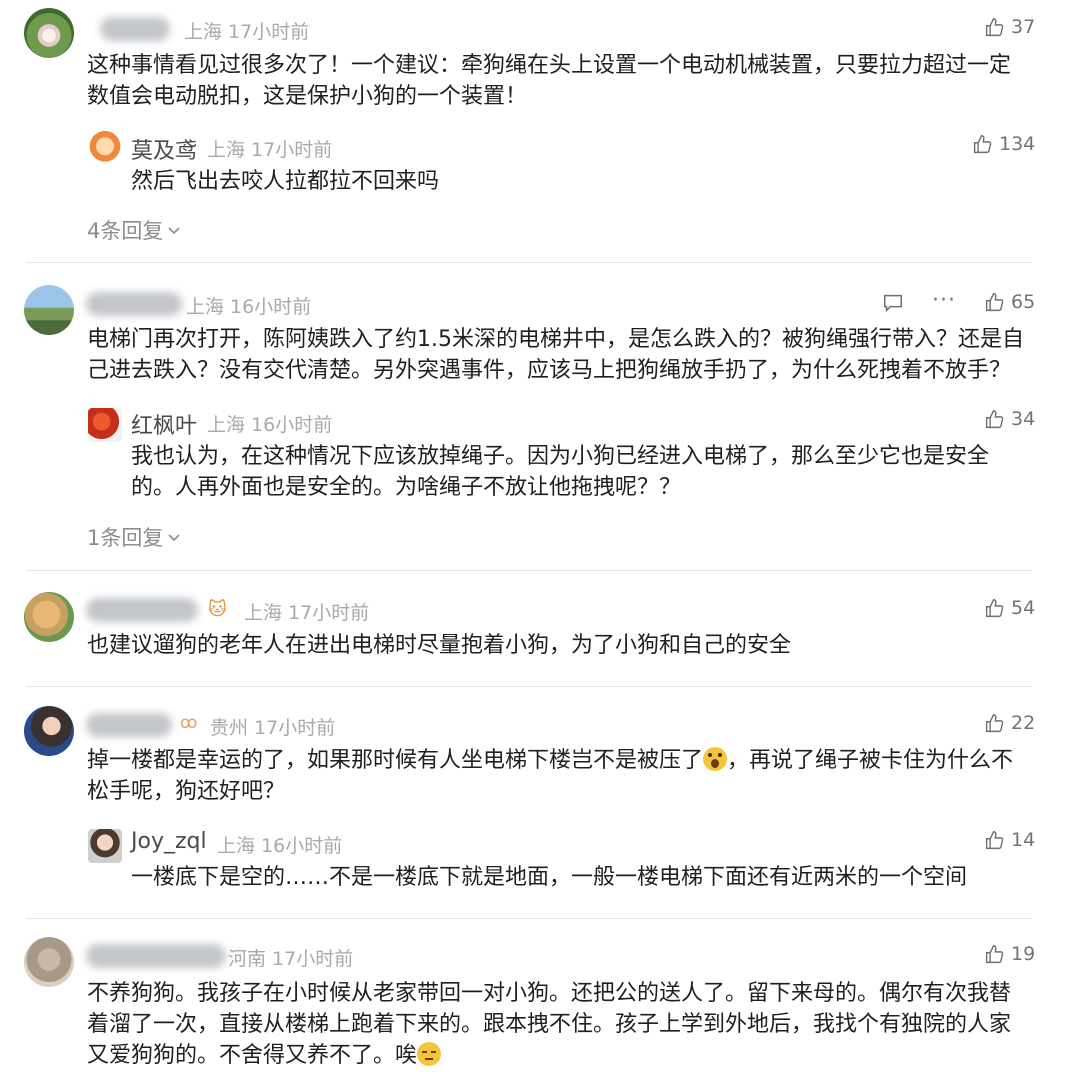 The image size is (1080, 1077). What do you see at coordinates (217, 609) in the screenshot?
I see `badge-icon: 🐱` at bounding box center [217, 609].